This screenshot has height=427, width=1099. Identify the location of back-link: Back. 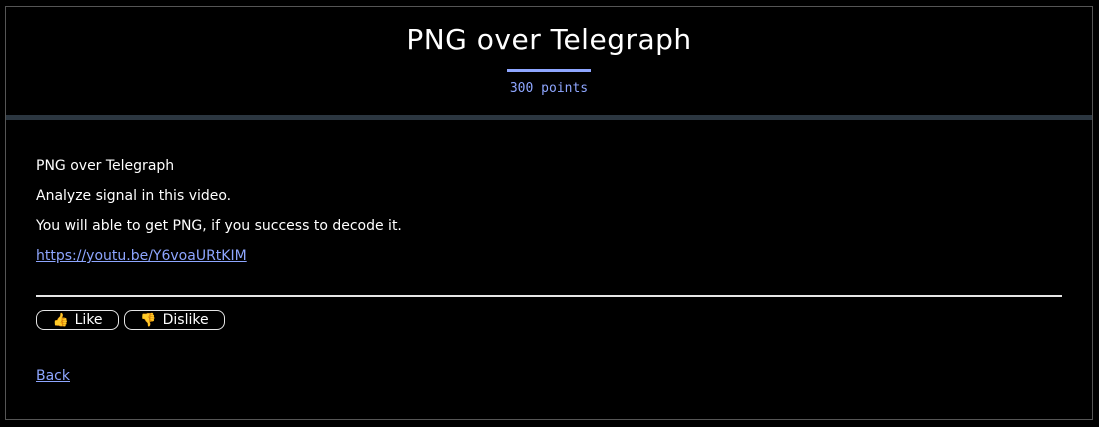
(53, 376).